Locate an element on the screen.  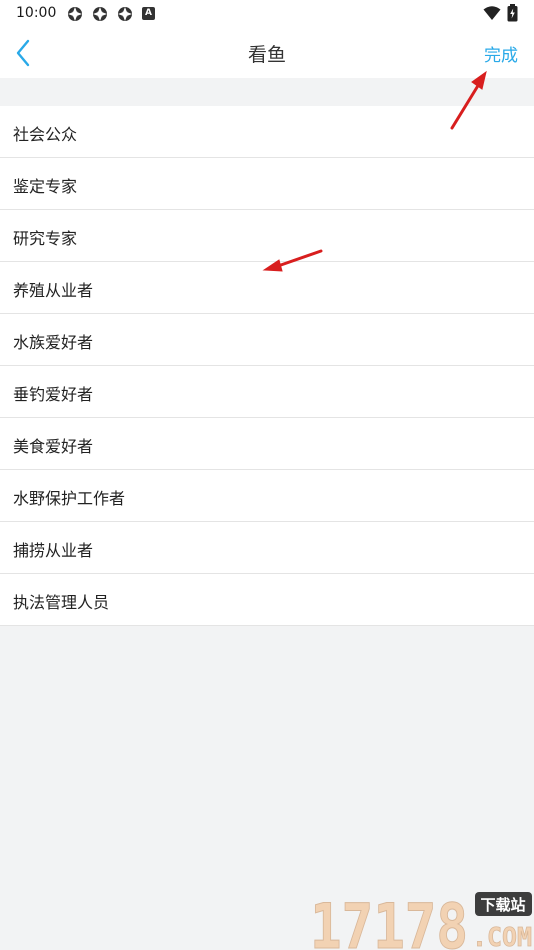
watermark-logo: 17178 下载站 .COM is located at coordinates (421, 920).